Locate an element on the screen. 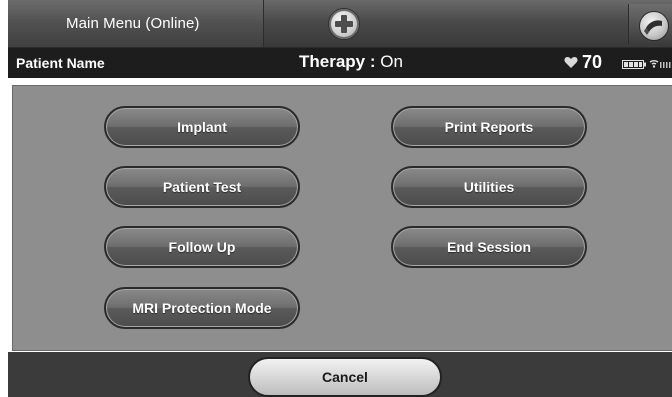  wand-glyph is located at coordinates (653, 27).